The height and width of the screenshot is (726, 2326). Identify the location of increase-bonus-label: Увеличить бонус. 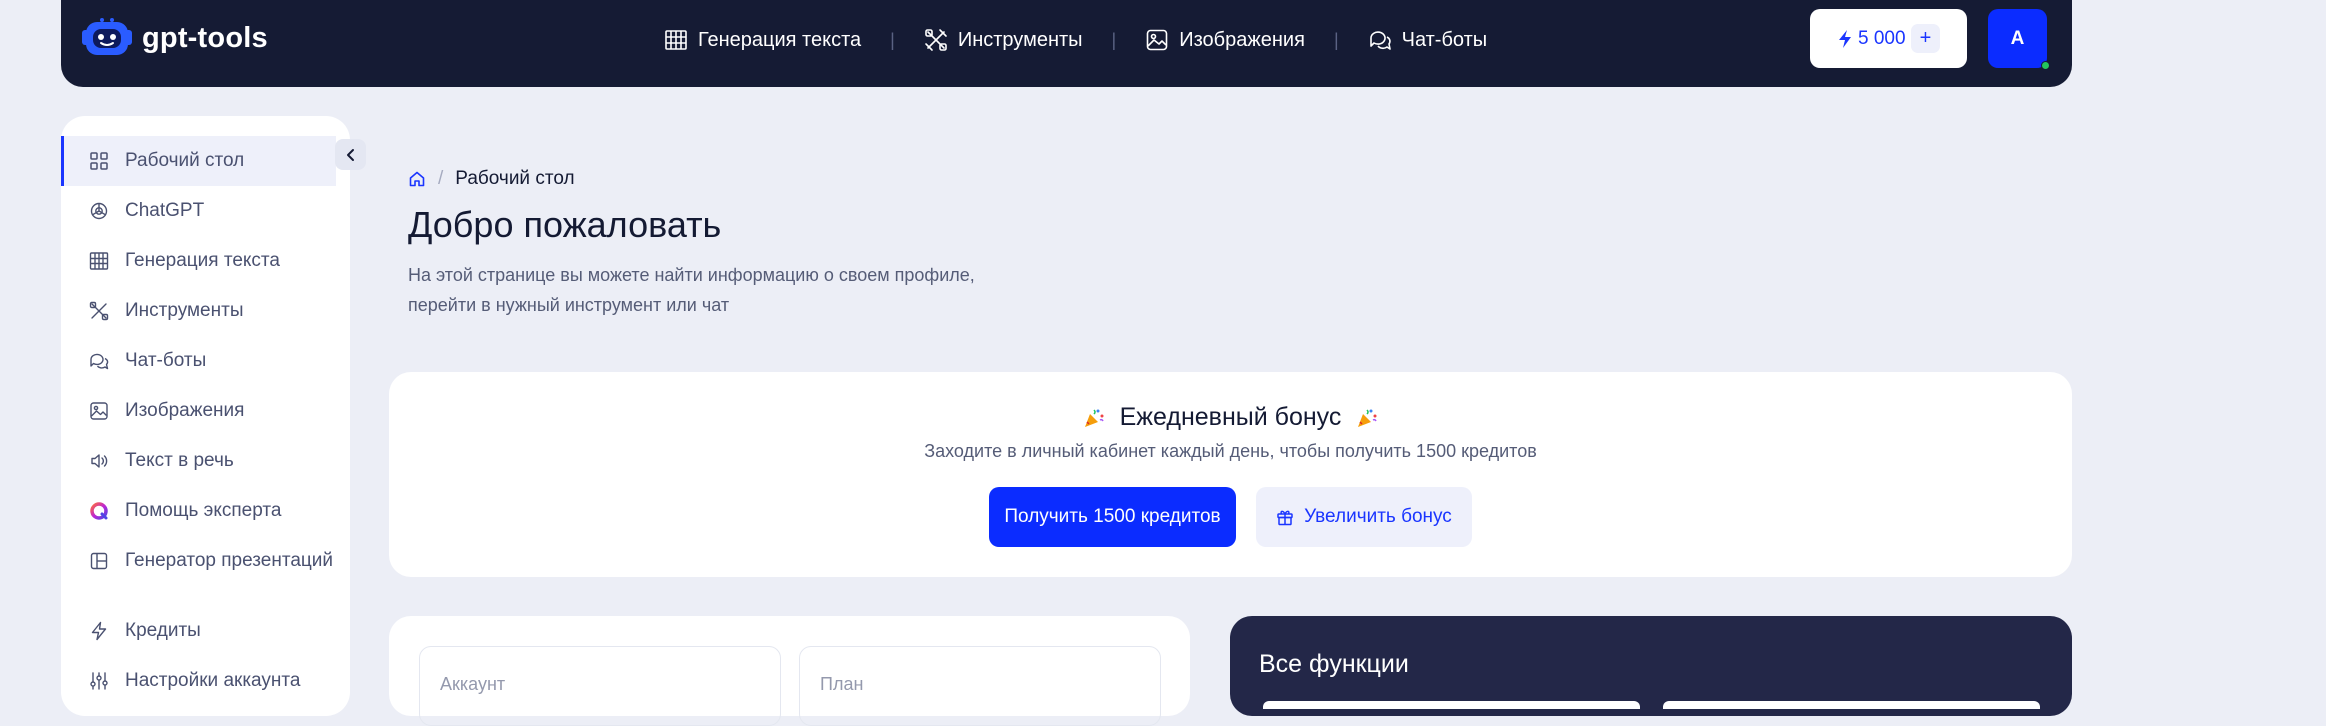
(1378, 516).